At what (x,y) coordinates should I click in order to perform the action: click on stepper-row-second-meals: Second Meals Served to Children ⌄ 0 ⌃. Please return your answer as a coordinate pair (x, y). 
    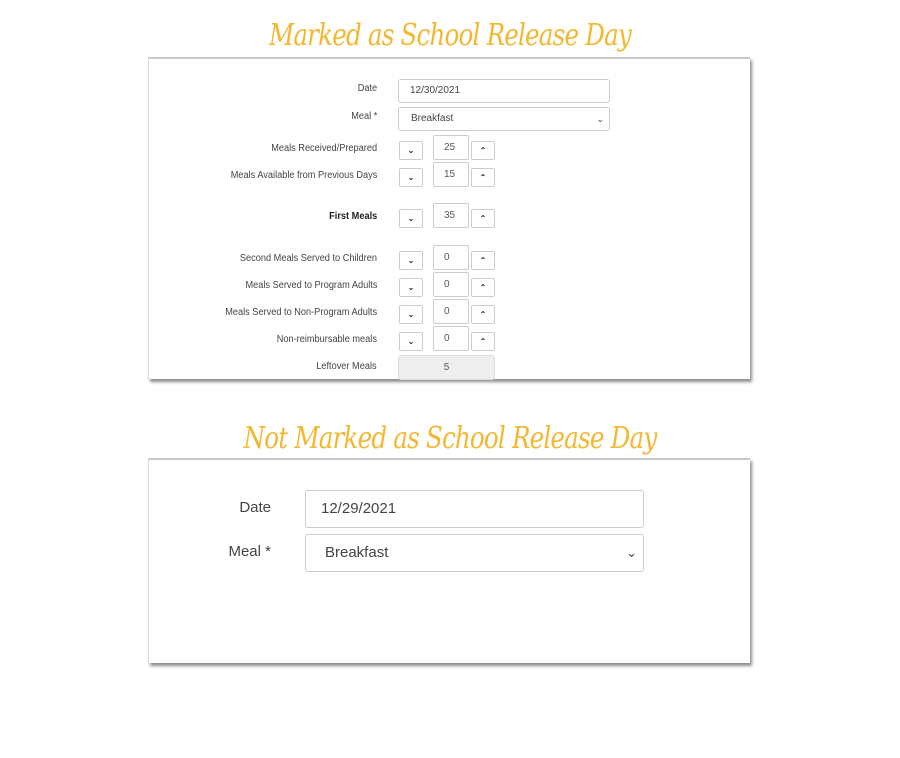
    Looking at the image, I should click on (449, 259).